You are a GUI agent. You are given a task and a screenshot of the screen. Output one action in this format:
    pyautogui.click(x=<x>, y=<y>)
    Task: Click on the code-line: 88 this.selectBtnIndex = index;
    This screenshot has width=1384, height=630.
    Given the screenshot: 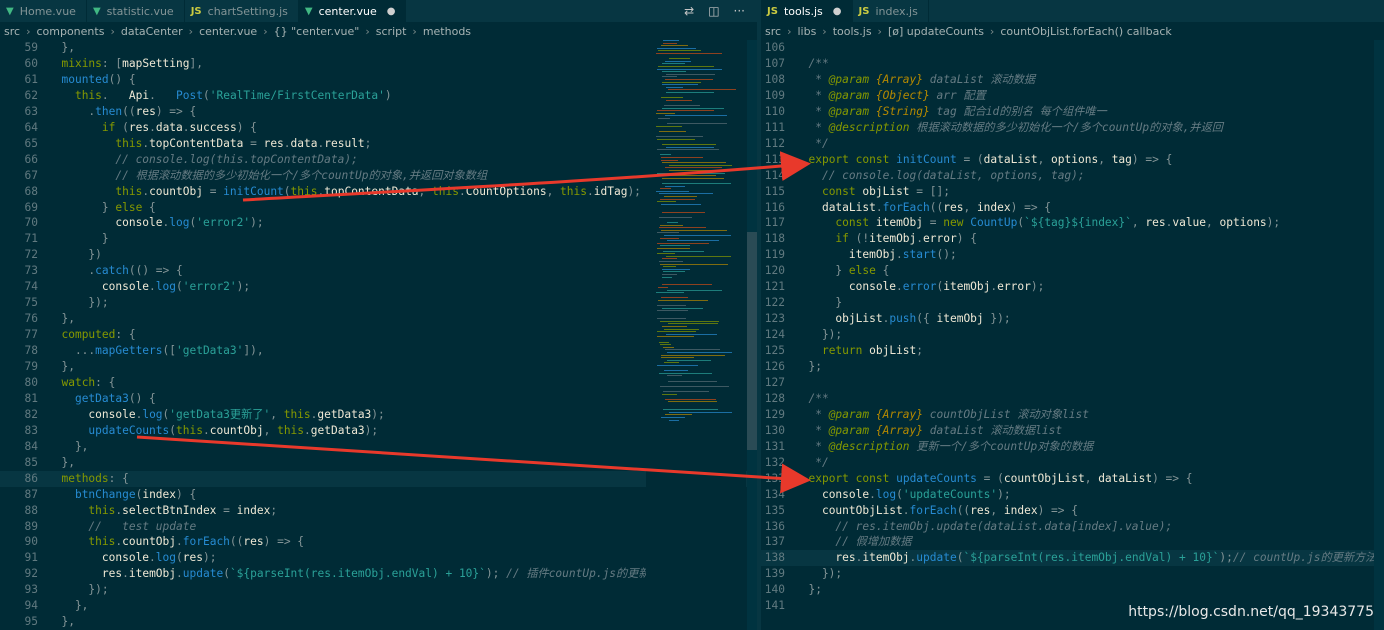 What is the action you would take?
    pyautogui.click(x=378, y=511)
    